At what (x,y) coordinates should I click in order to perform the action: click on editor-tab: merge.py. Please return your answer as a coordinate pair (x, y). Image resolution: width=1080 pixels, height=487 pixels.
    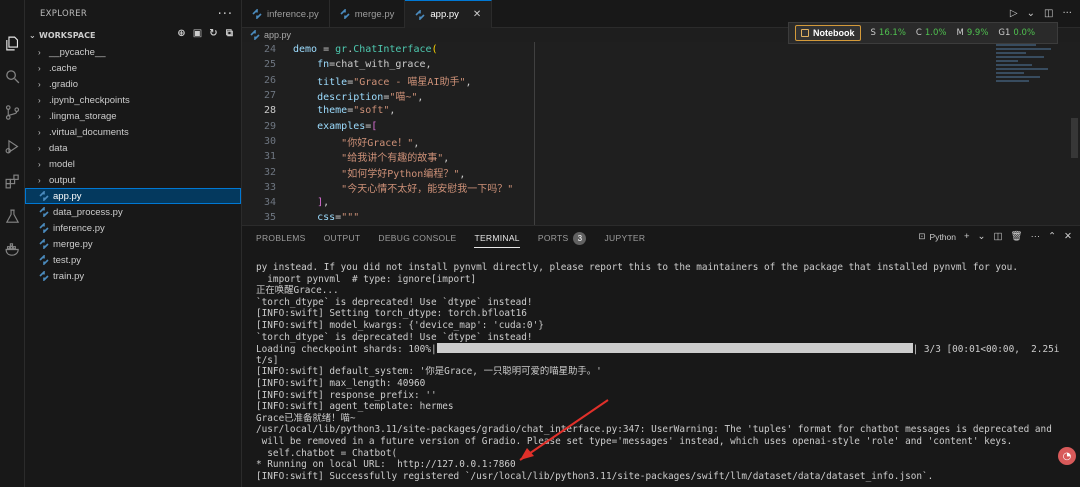
    Looking at the image, I should click on (368, 14).